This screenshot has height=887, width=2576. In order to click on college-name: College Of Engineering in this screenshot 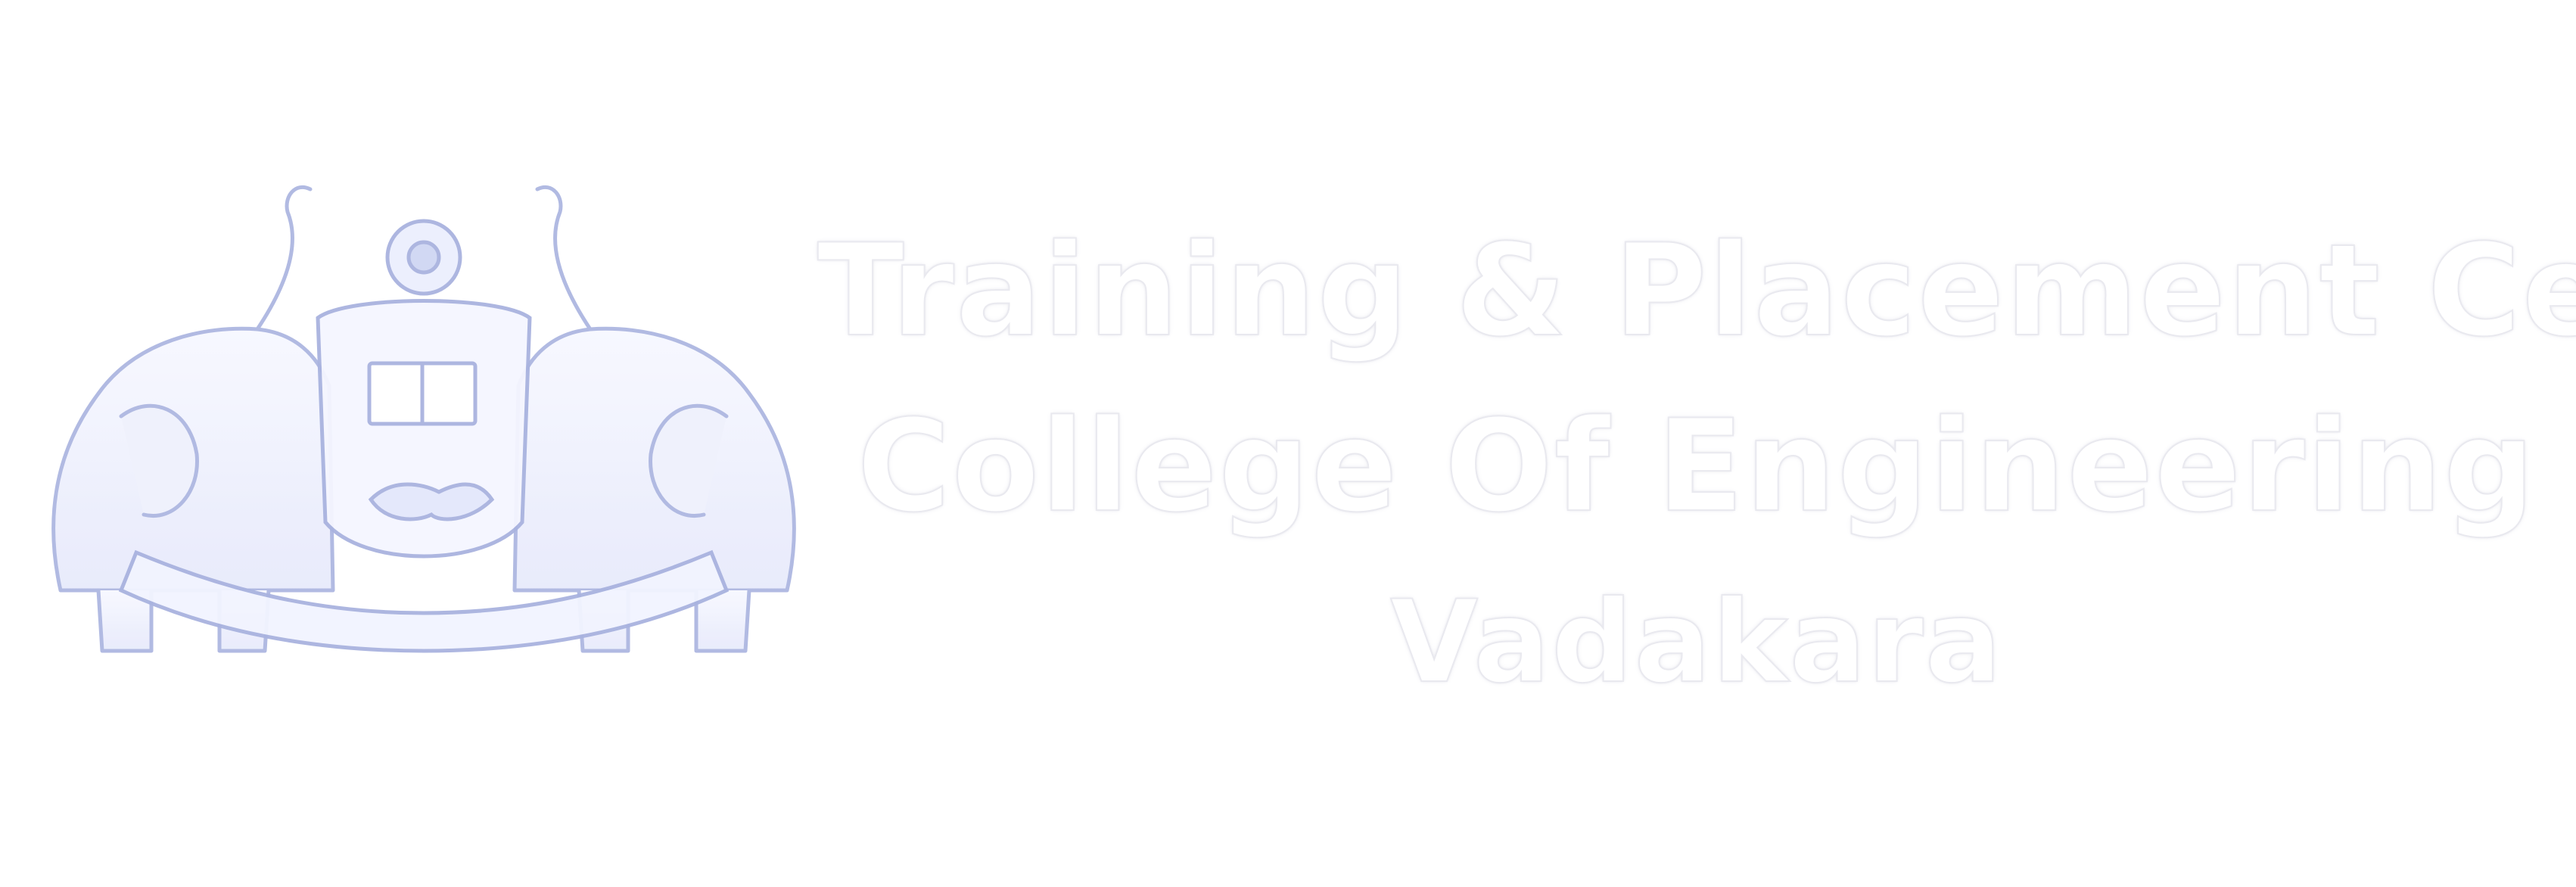, I will do `click(1697, 466)`.